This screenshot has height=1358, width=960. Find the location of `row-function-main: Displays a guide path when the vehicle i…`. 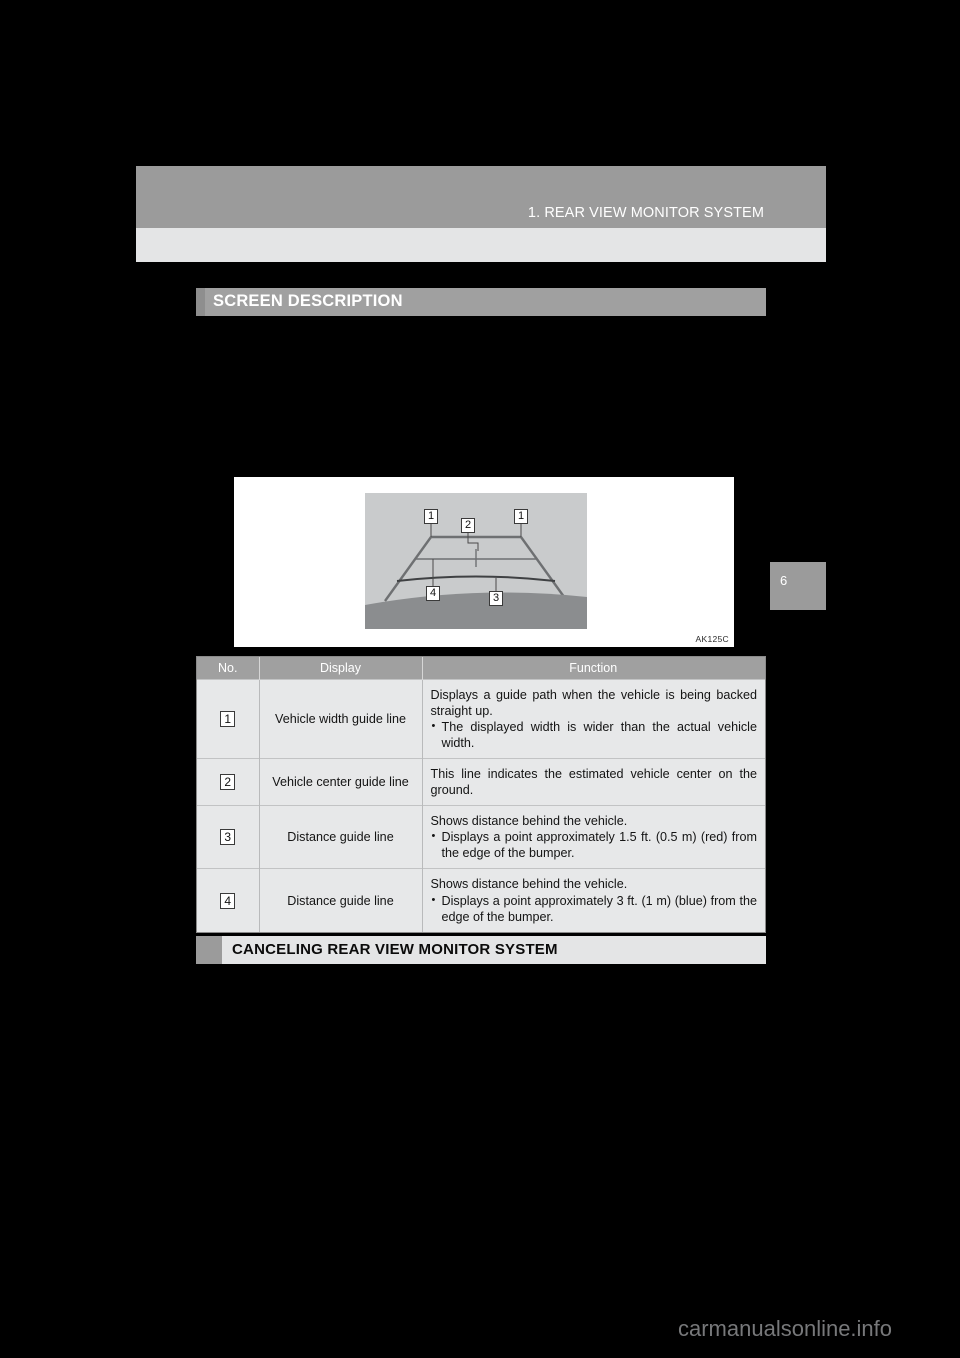

row-function-main: Displays a guide path when the vehicle i… is located at coordinates (594, 702).